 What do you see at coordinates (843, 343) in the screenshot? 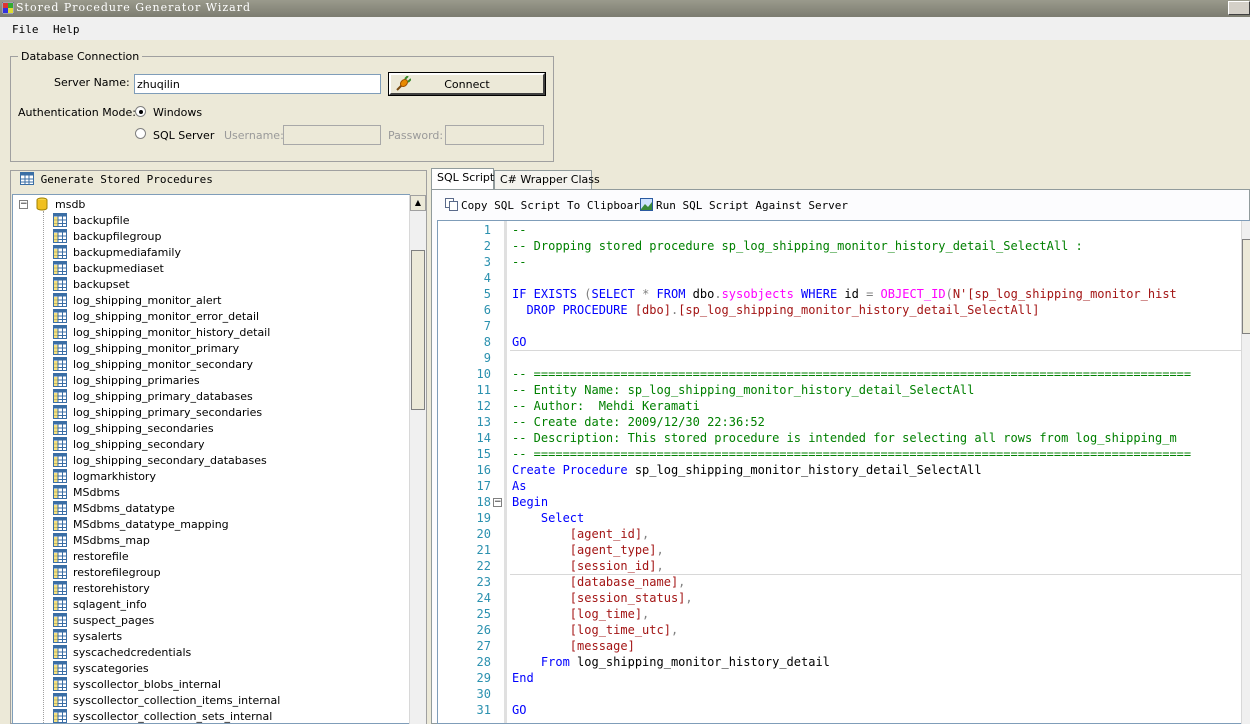
I see `code-line: 8 GO` at bounding box center [843, 343].